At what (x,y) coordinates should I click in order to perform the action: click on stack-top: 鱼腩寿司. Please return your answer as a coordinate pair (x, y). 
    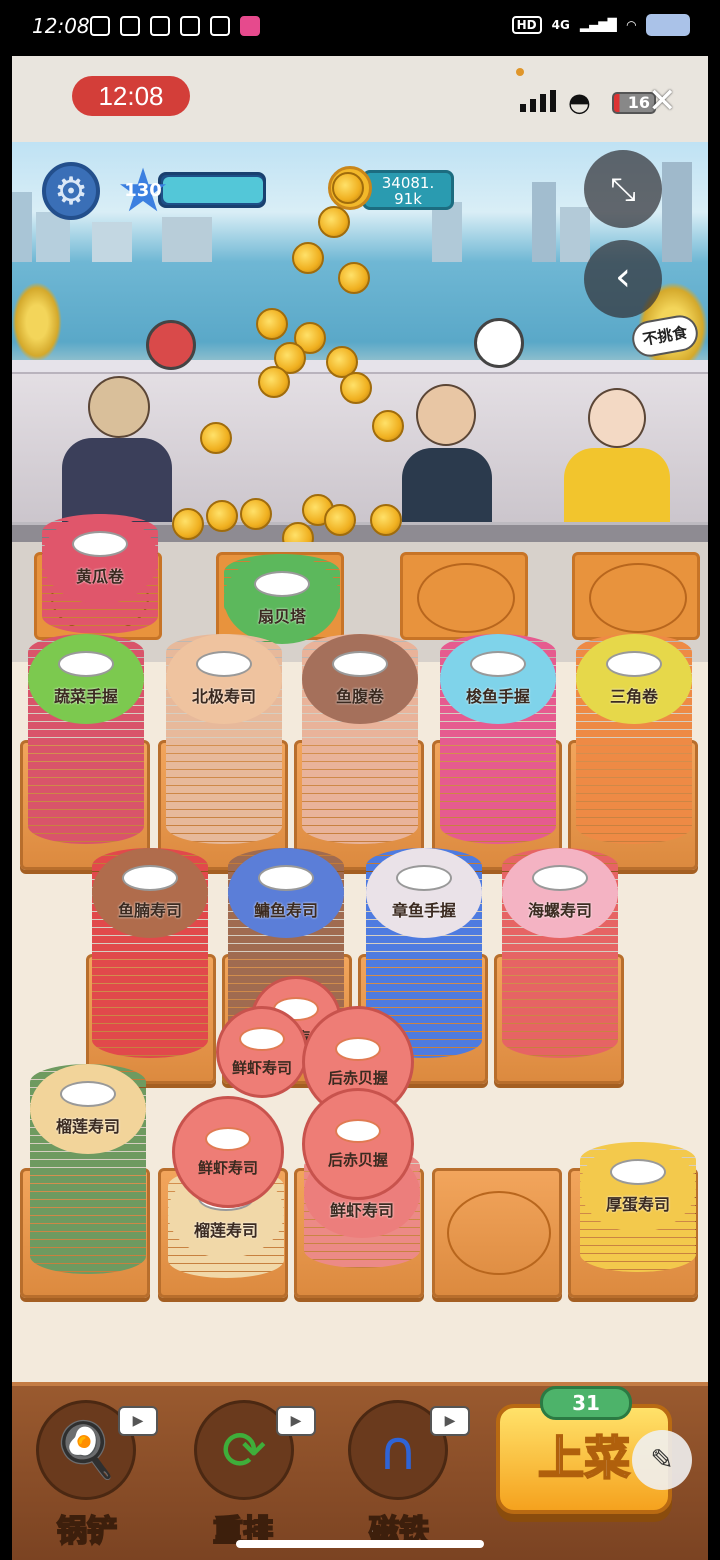
    Looking at the image, I should click on (150, 893).